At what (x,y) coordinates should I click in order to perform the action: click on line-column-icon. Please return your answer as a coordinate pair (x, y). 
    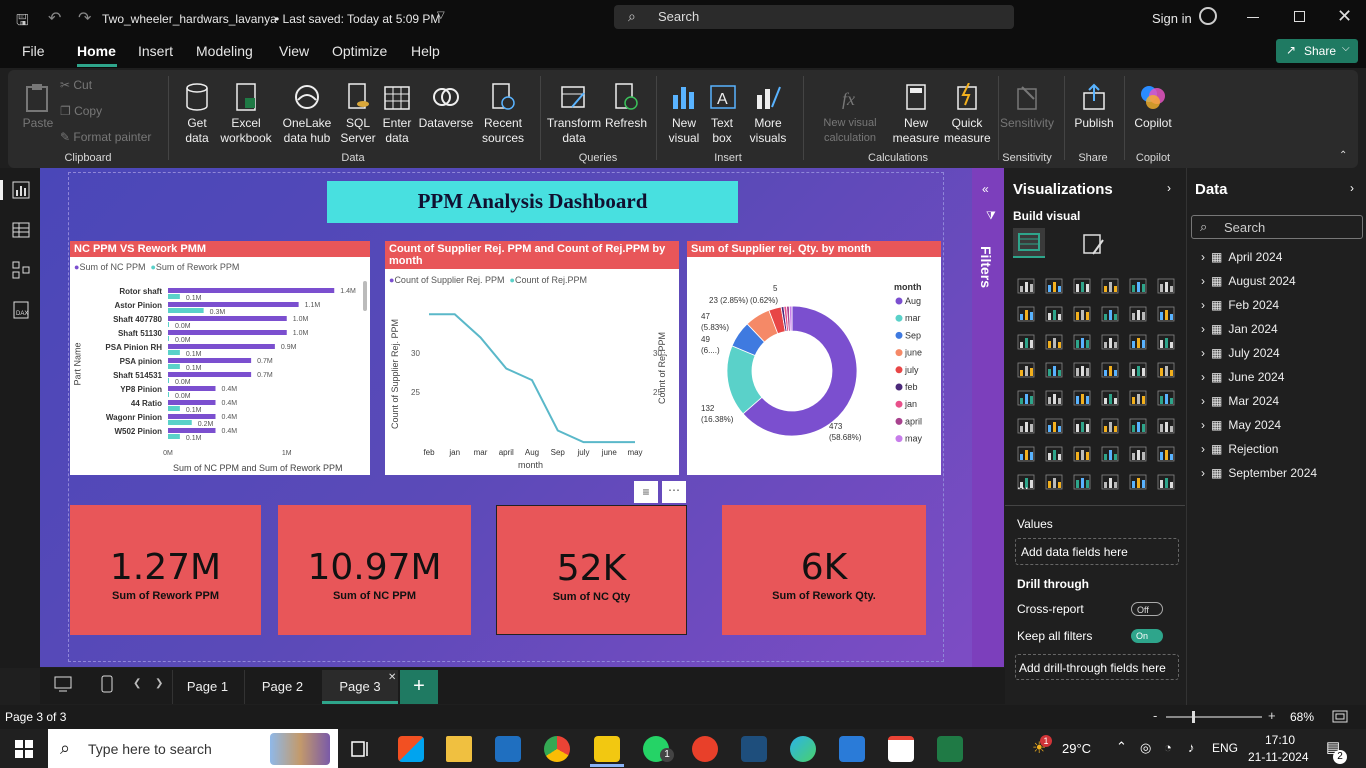
    Looking at the image, I should click on (1026, 342).